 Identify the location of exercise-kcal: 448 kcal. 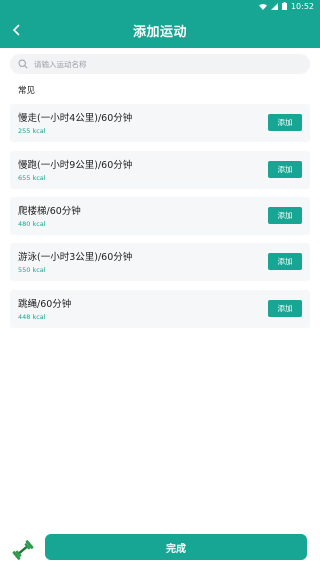
(32, 317).